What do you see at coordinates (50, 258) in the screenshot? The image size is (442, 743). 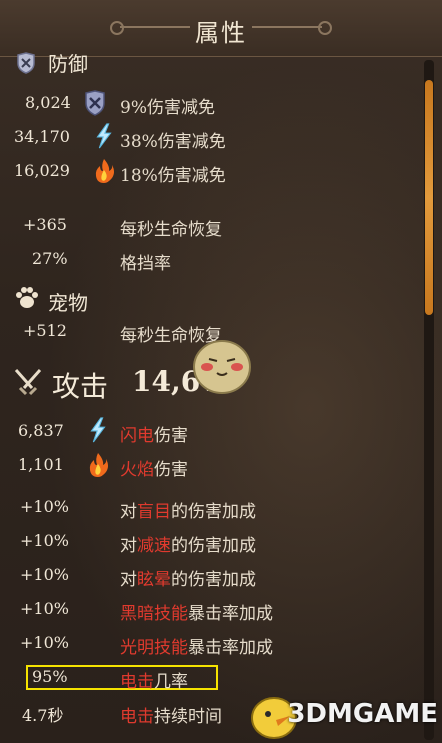 I see `block-value: 27%` at bounding box center [50, 258].